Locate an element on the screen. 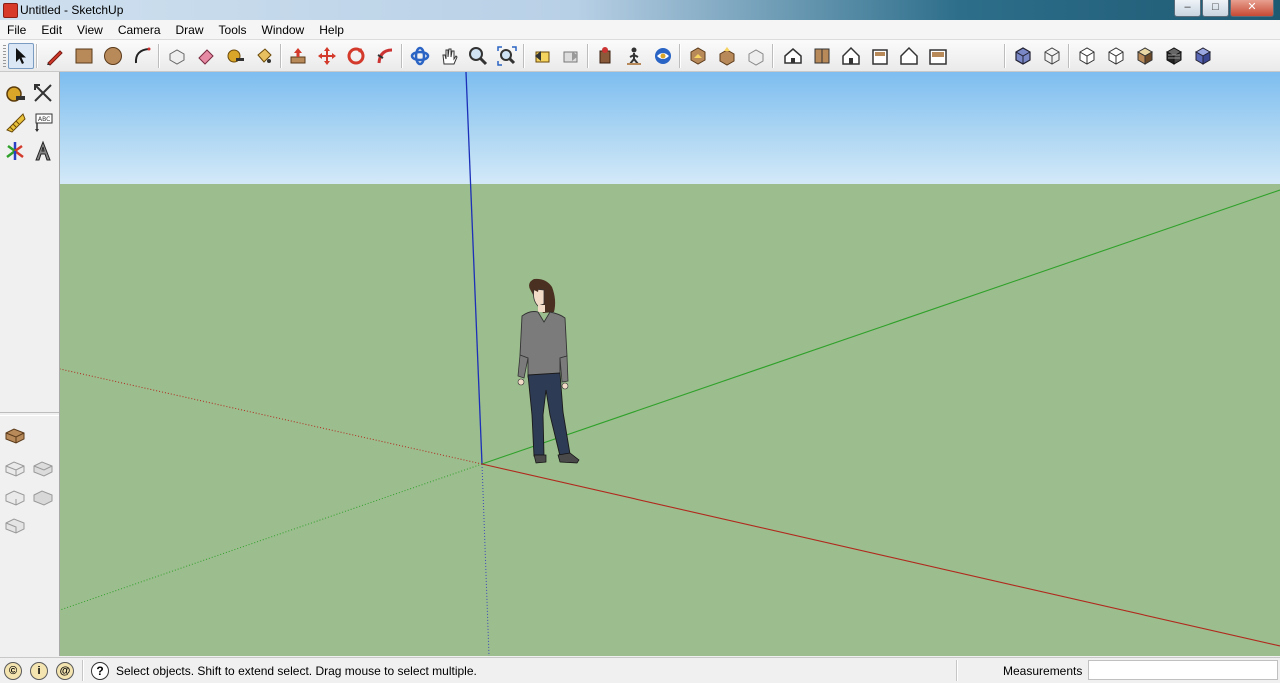 The image size is (1280, 683). svg-text: ABC is located at coordinates (44, 119).